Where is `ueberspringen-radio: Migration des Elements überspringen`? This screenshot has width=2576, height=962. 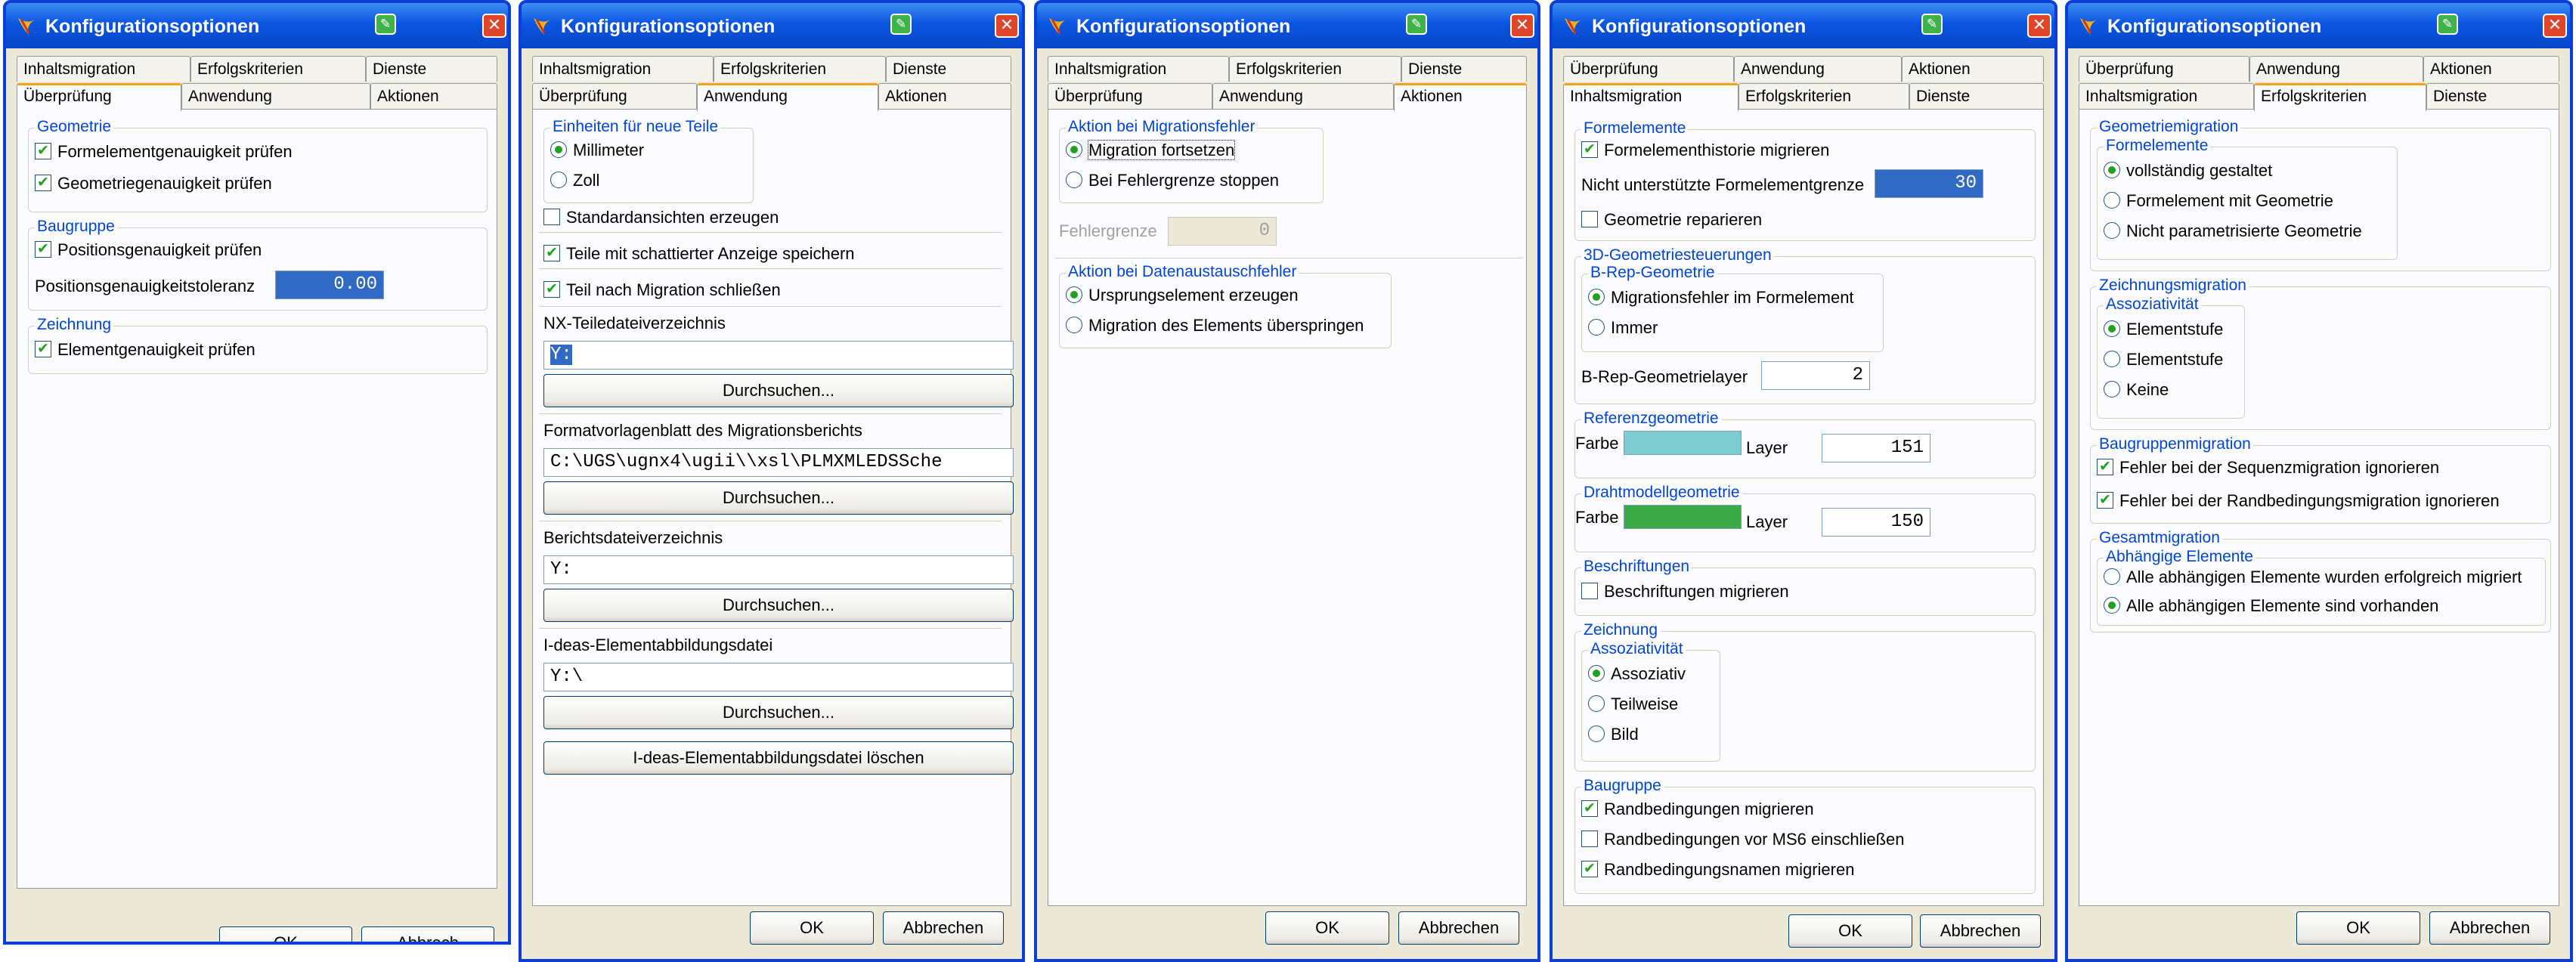
ueberspringen-radio: Migration des Elements überspringen is located at coordinates (1215, 325).